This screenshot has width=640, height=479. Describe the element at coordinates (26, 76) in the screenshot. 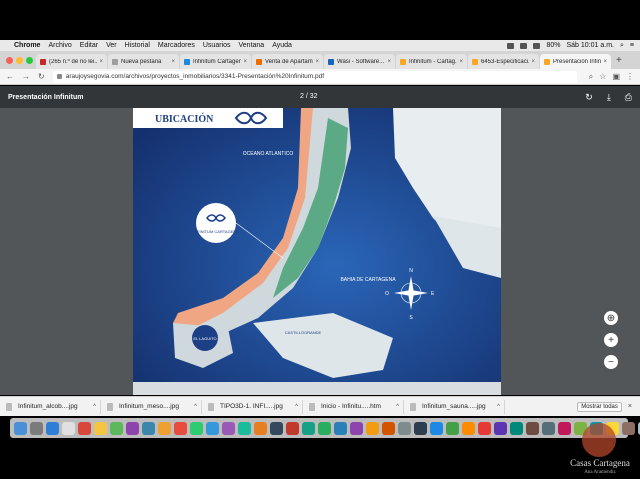

I see `forward-icon: →` at that location.